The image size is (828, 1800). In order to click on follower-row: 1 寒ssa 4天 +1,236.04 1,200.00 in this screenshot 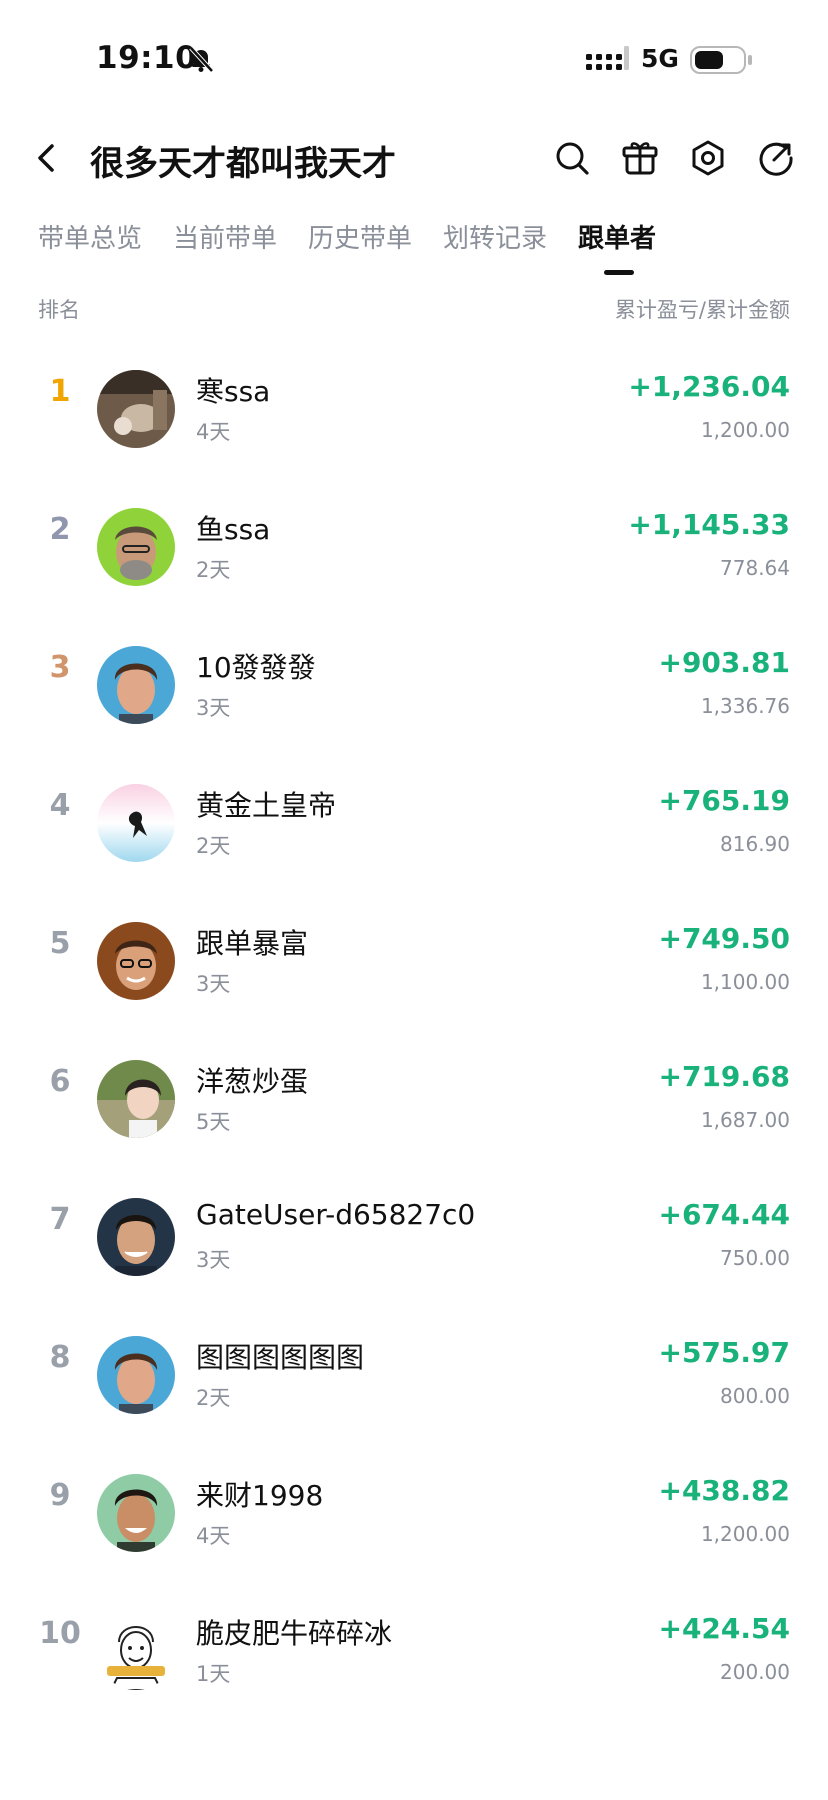, I will do `click(414, 409)`.